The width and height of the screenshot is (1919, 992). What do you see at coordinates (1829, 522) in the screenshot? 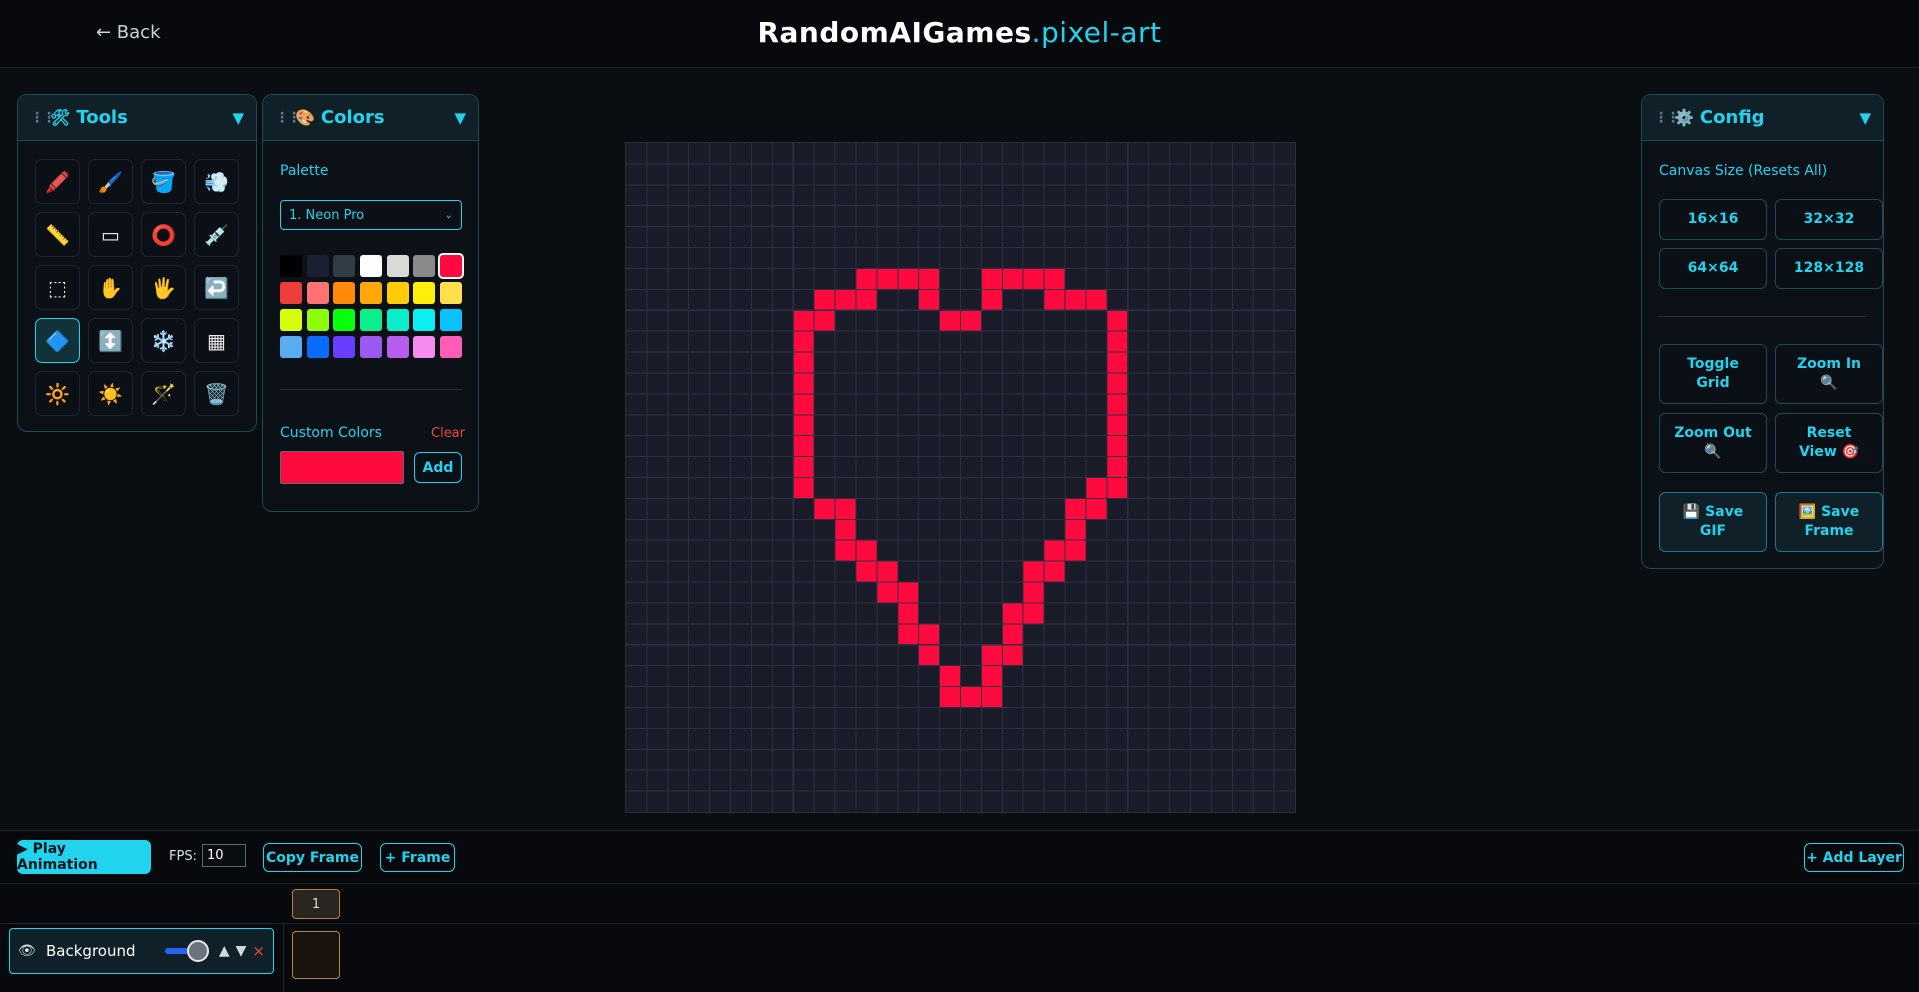
I see `save-frame-button: 🖼️ Save Frame` at bounding box center [1829, 522].